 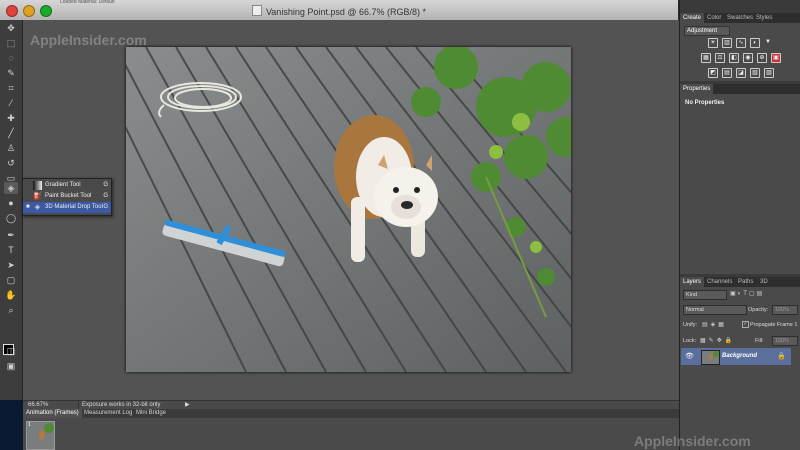 What do you see at coordinates (74, 207) in the screenshot?
I see `3d-material-drop-tool-label: 3D Material Drop Tool` at bounding box center [74, 207].